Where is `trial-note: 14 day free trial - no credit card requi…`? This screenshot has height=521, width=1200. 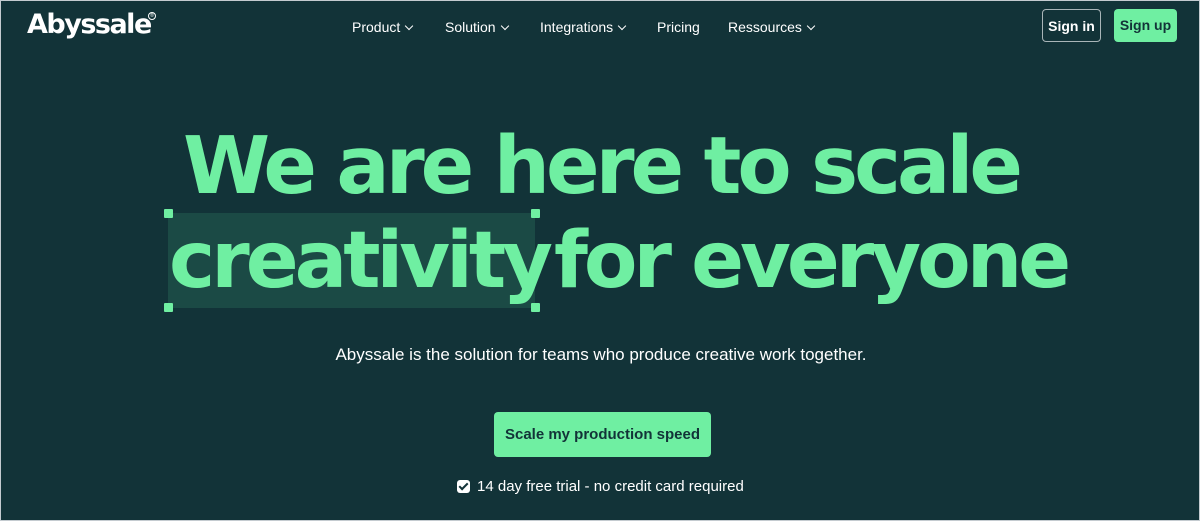 trial-note: 14 day free trial - no credit card requi… is located at coordinates (600, 487).